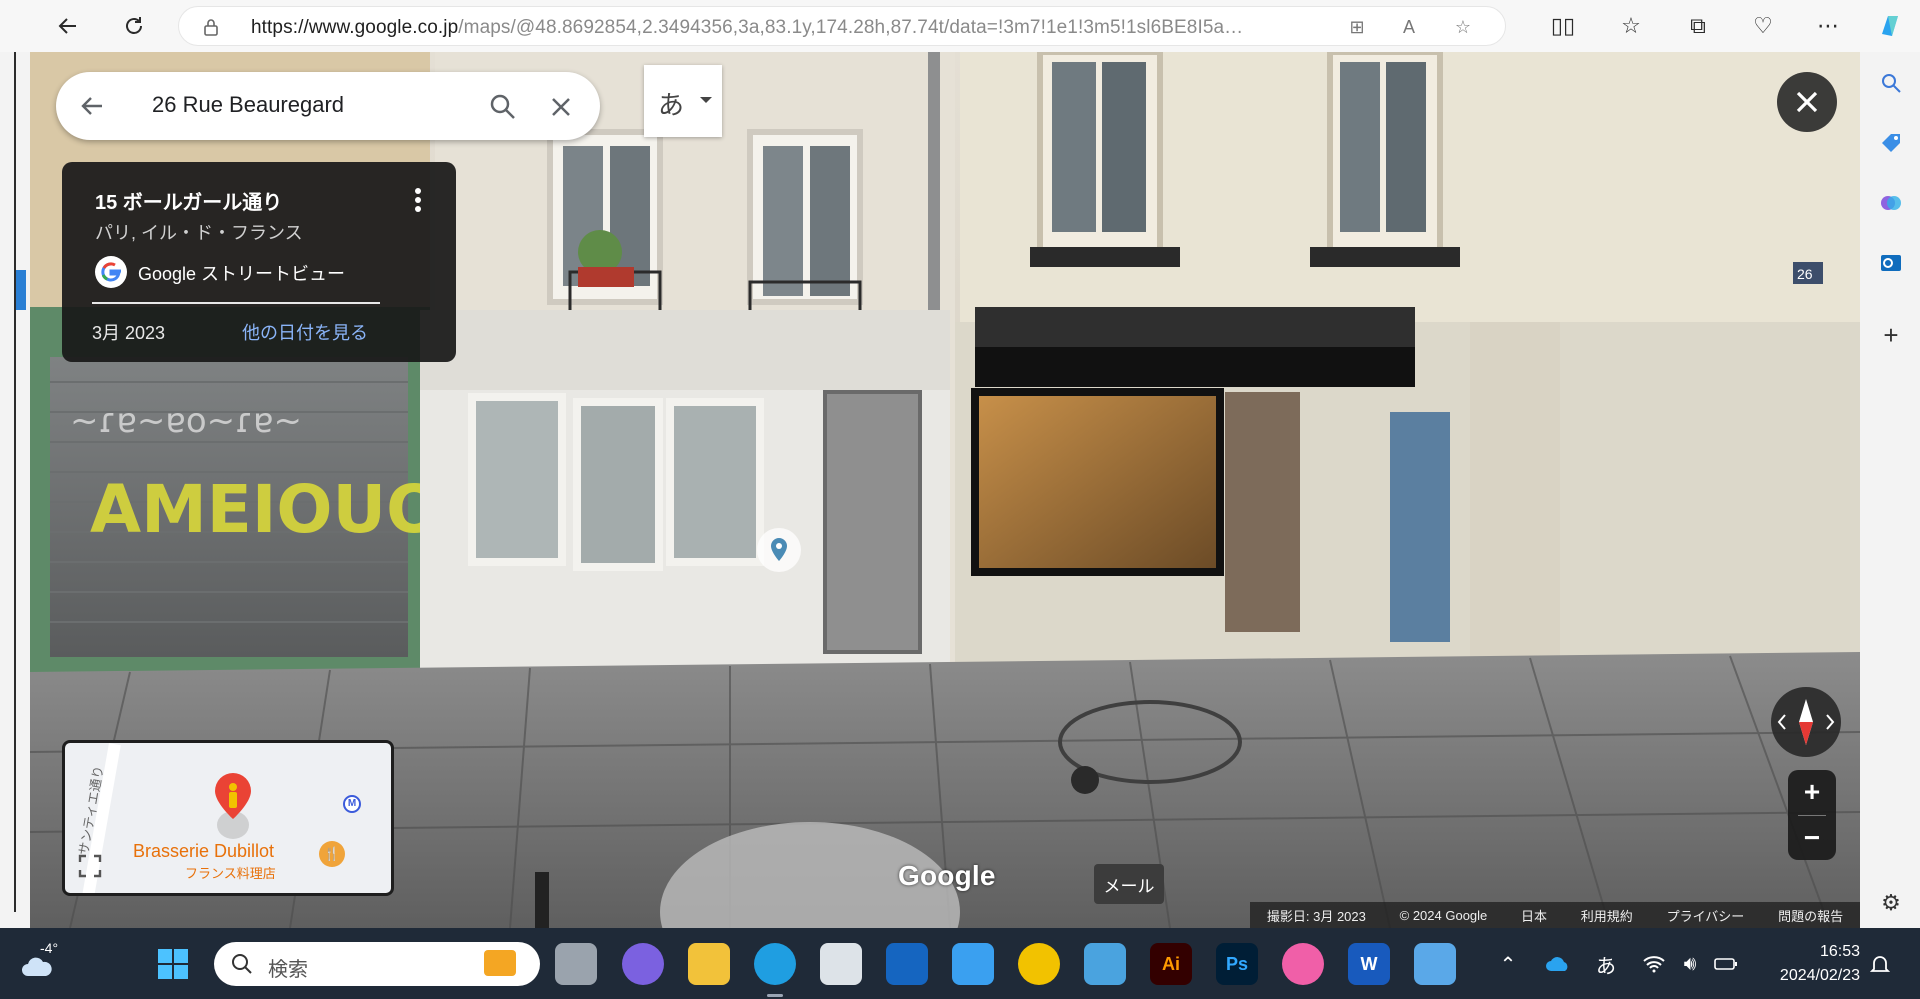 The width and height of the screenshot is (1920, 999). What do you see at coordinates (1812, 838) in the screenshot?
I see `zoom-out-button: −` at bounding box center [1812, 838].